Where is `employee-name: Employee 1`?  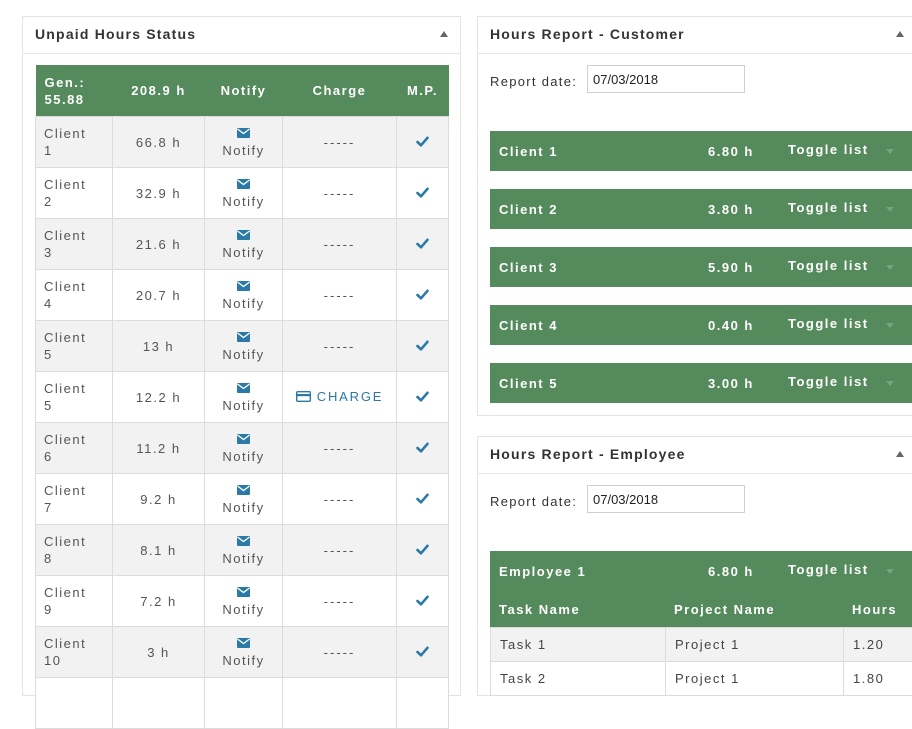 employee-name: Employee 1 is located at coordinates (542, 571).